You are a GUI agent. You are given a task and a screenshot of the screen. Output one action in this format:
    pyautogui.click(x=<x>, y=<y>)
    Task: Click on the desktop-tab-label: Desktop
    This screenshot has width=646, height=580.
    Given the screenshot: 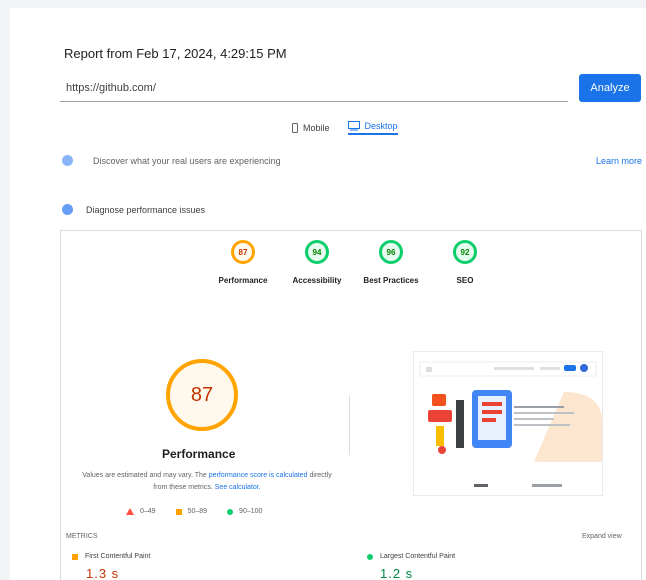 What is the action you would take?
    pyautogui.click(x=381, y=126)
    